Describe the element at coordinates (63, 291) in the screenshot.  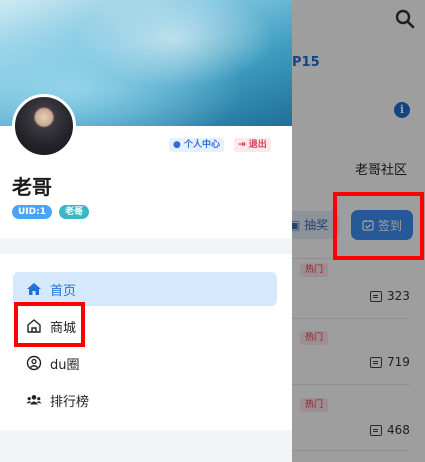
I see `menu-item-label: 首页` at that location.